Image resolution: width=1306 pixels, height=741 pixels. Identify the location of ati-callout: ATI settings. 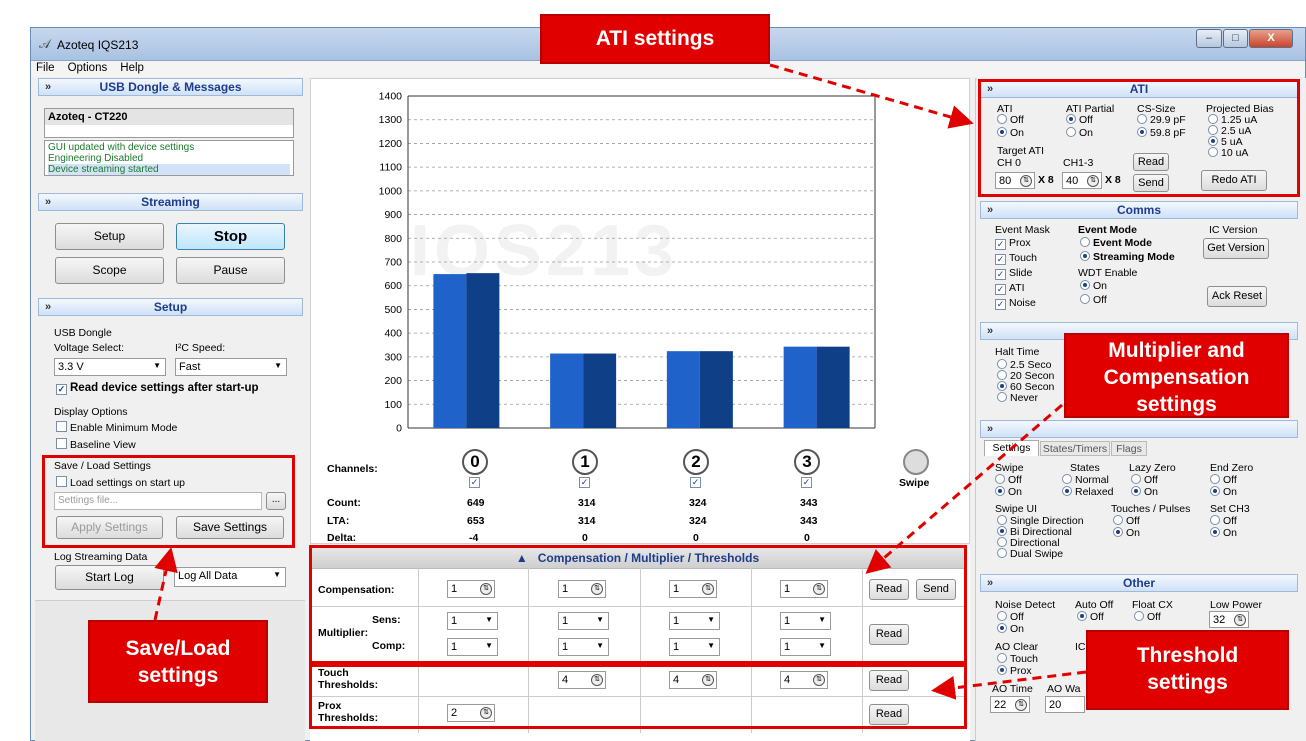
(655, 39).